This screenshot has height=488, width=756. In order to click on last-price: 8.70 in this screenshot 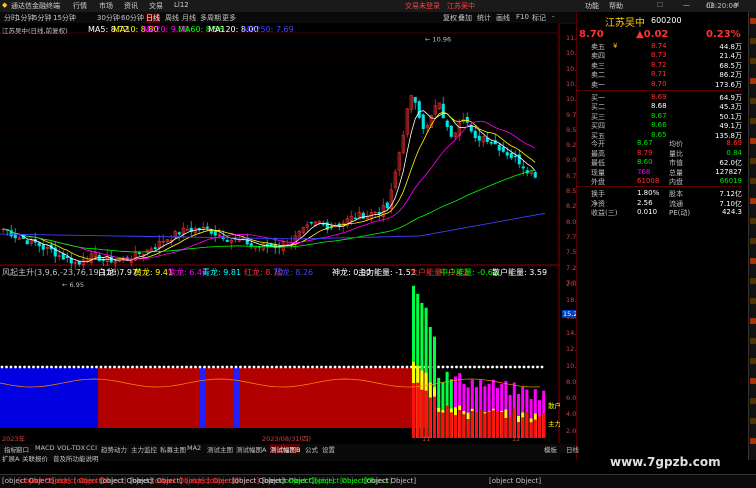, I will do `click(591, 34)`.